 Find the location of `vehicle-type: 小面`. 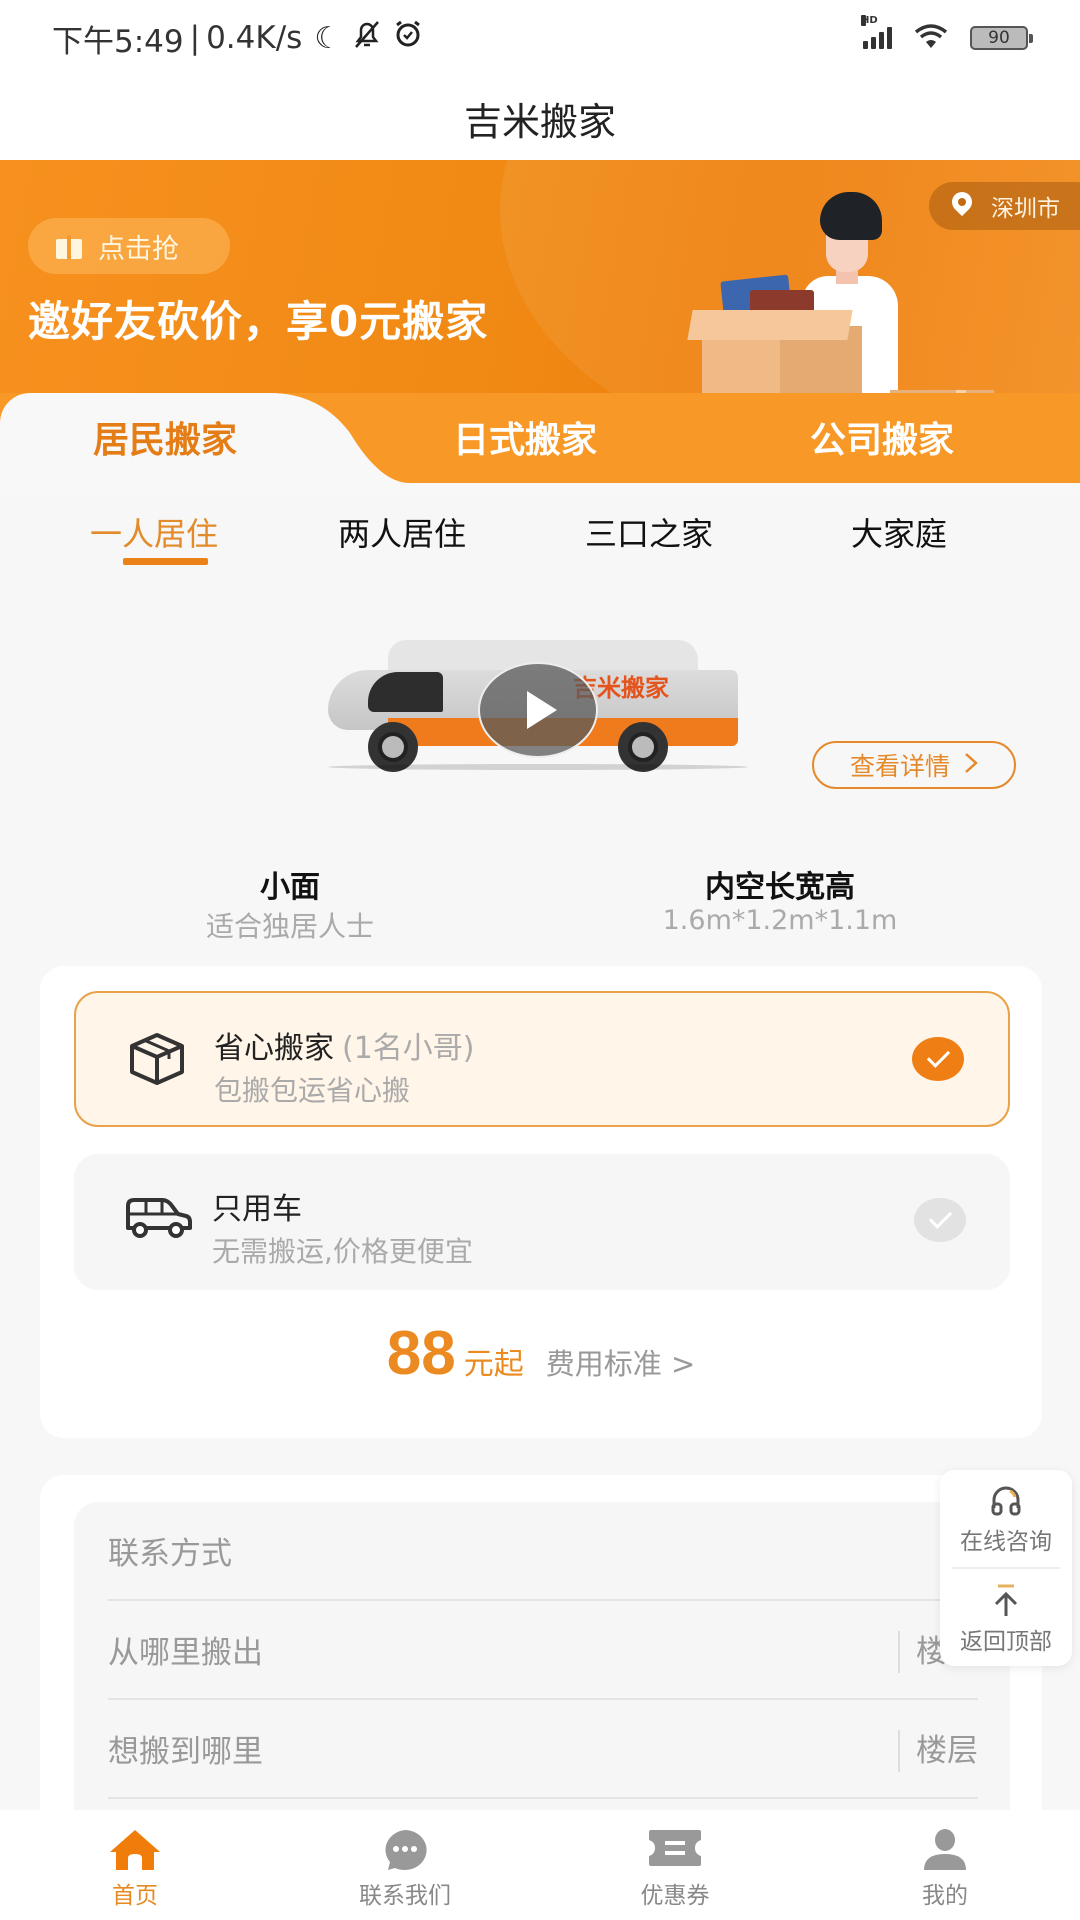

vehicle-type: 小面 is located at coordinates (290, 887).